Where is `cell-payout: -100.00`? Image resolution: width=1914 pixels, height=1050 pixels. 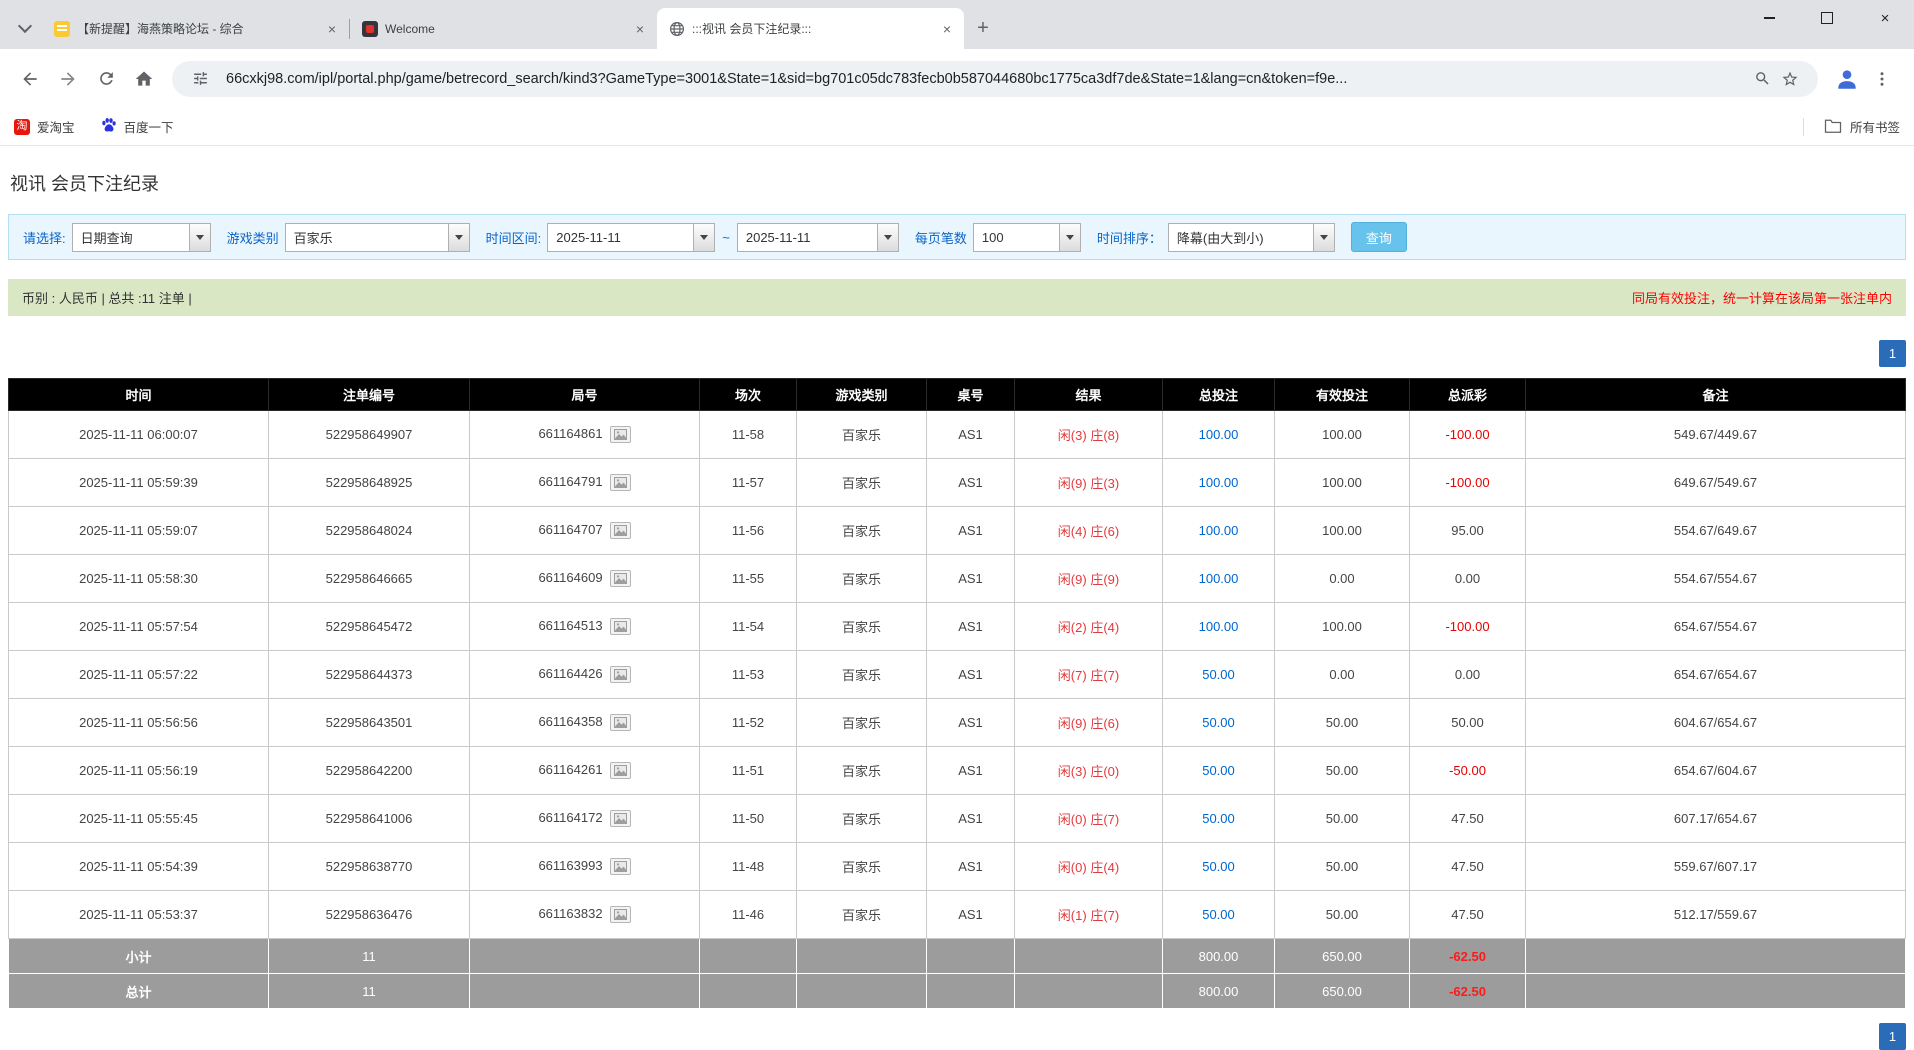 cell-payout: -100.00 is located at coordinates (1467, 434).